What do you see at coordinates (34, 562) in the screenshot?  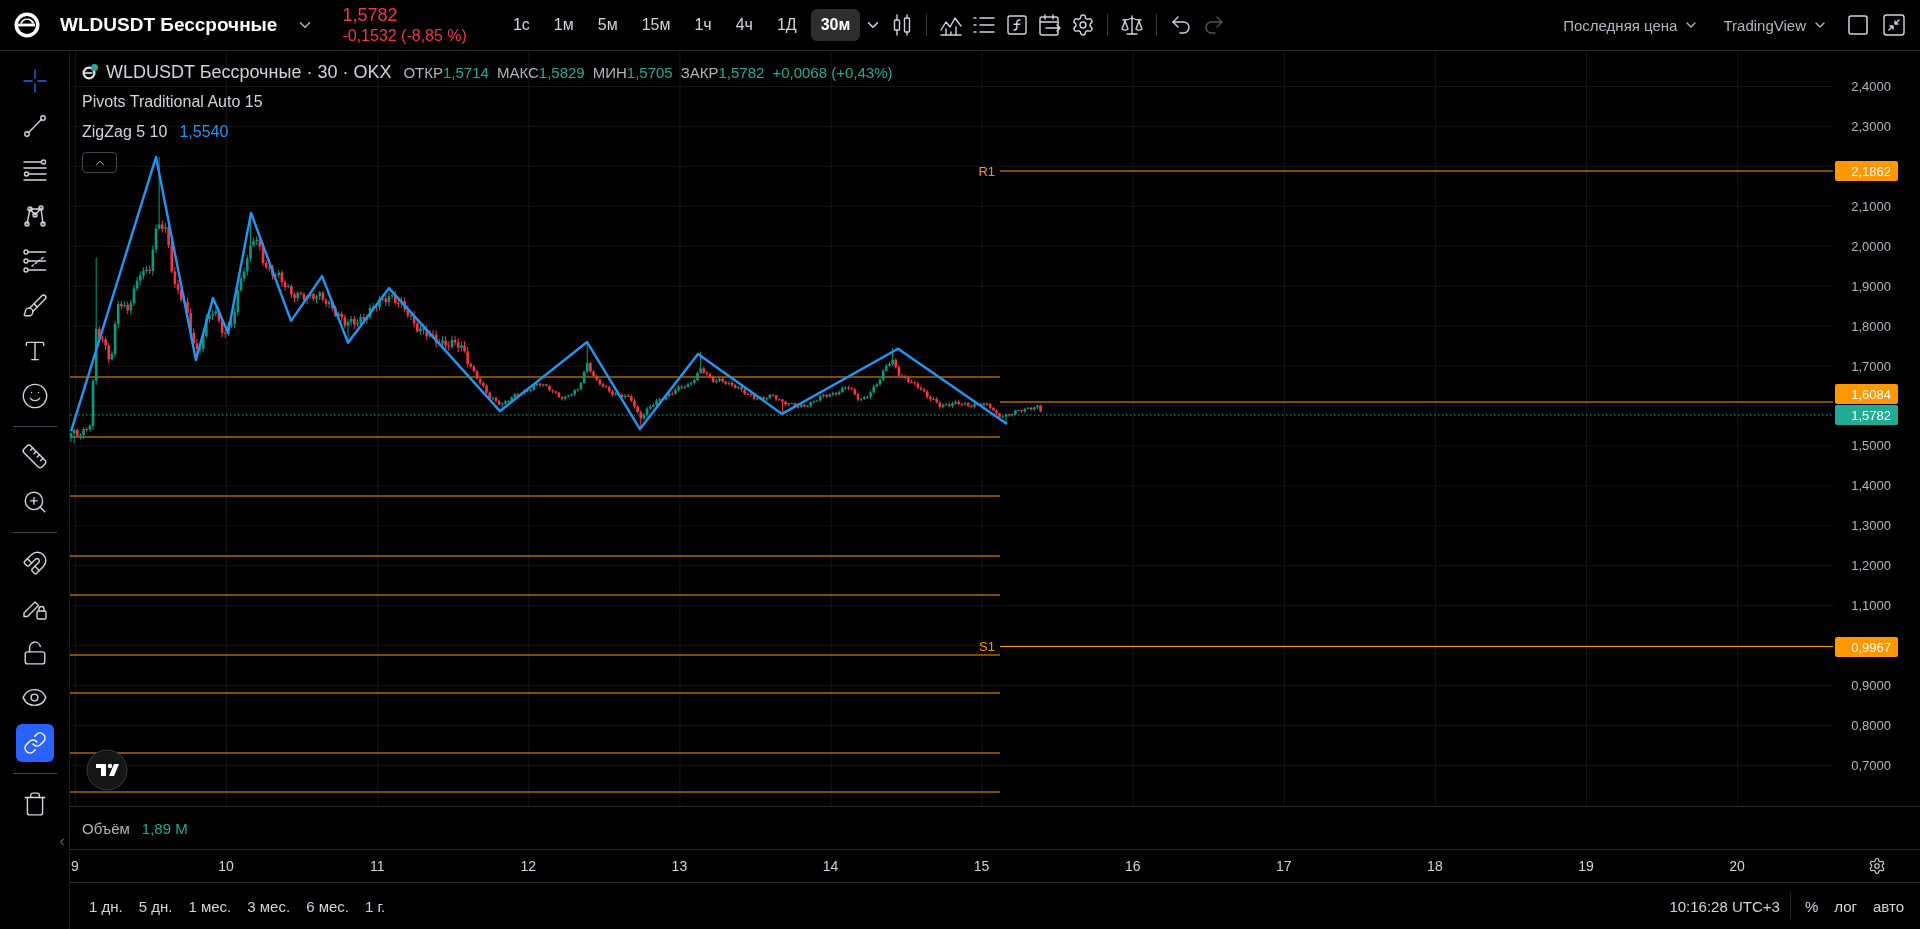 I see `magnet-icon` at bounding box center [34, 562].